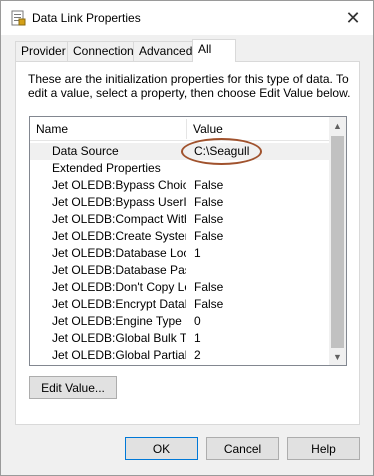  I want to click on tab-strip: Provider Connection Advanced All, so click(180, 50).